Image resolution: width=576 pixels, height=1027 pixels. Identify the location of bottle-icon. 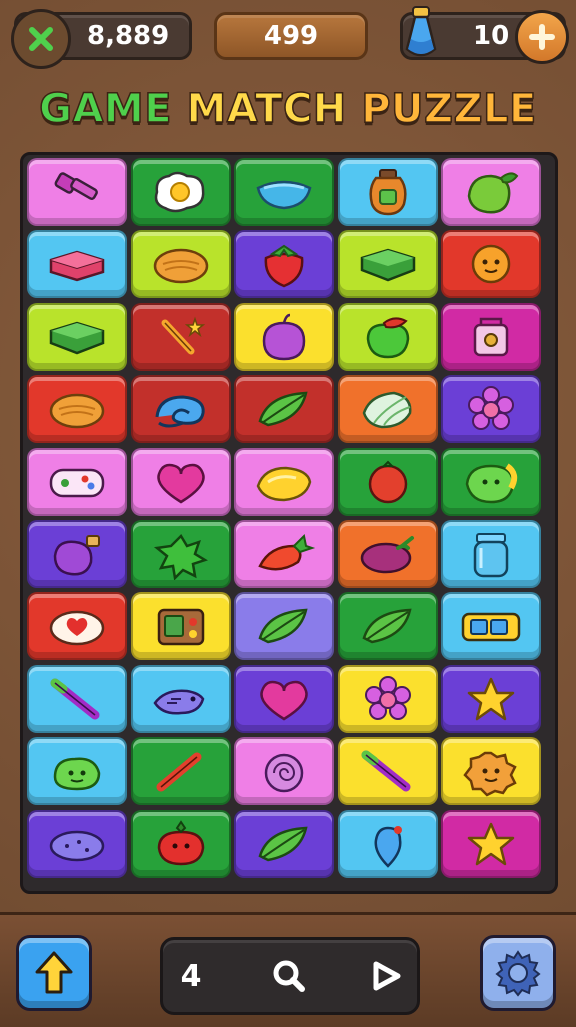
(76, 555).